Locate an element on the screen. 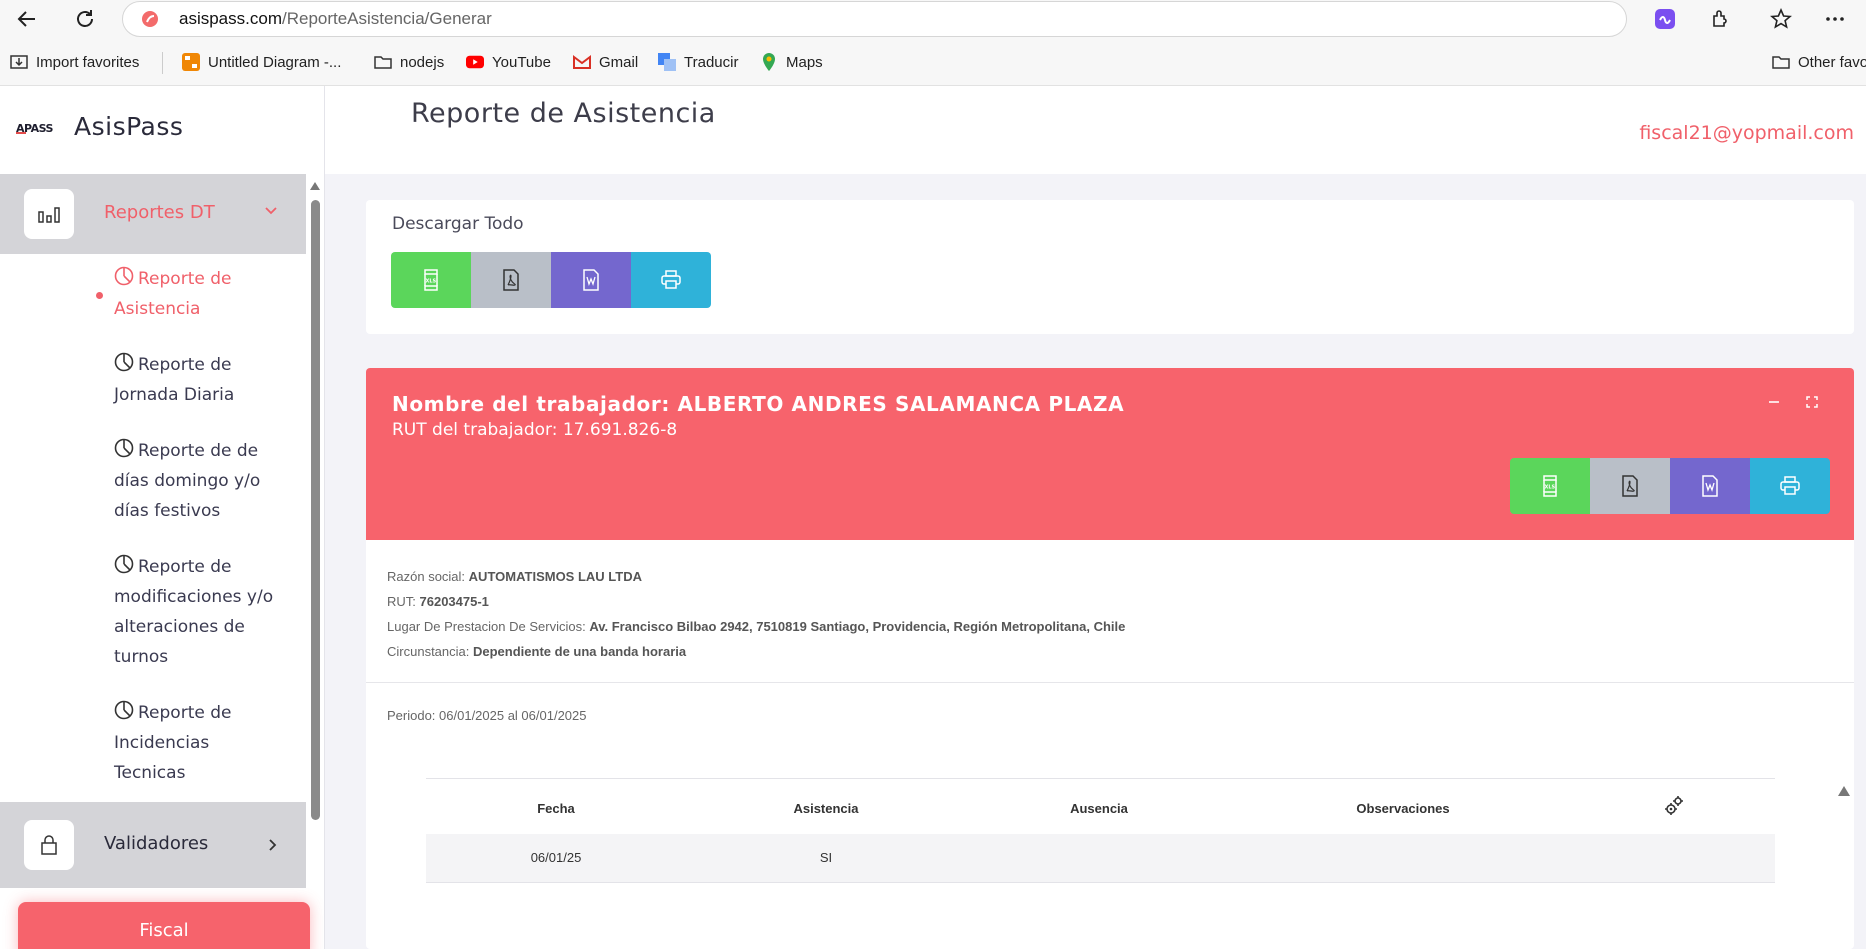 This screenshot has width=1866, height=949. collapse-card-button is located at coordinates (1774, 402).